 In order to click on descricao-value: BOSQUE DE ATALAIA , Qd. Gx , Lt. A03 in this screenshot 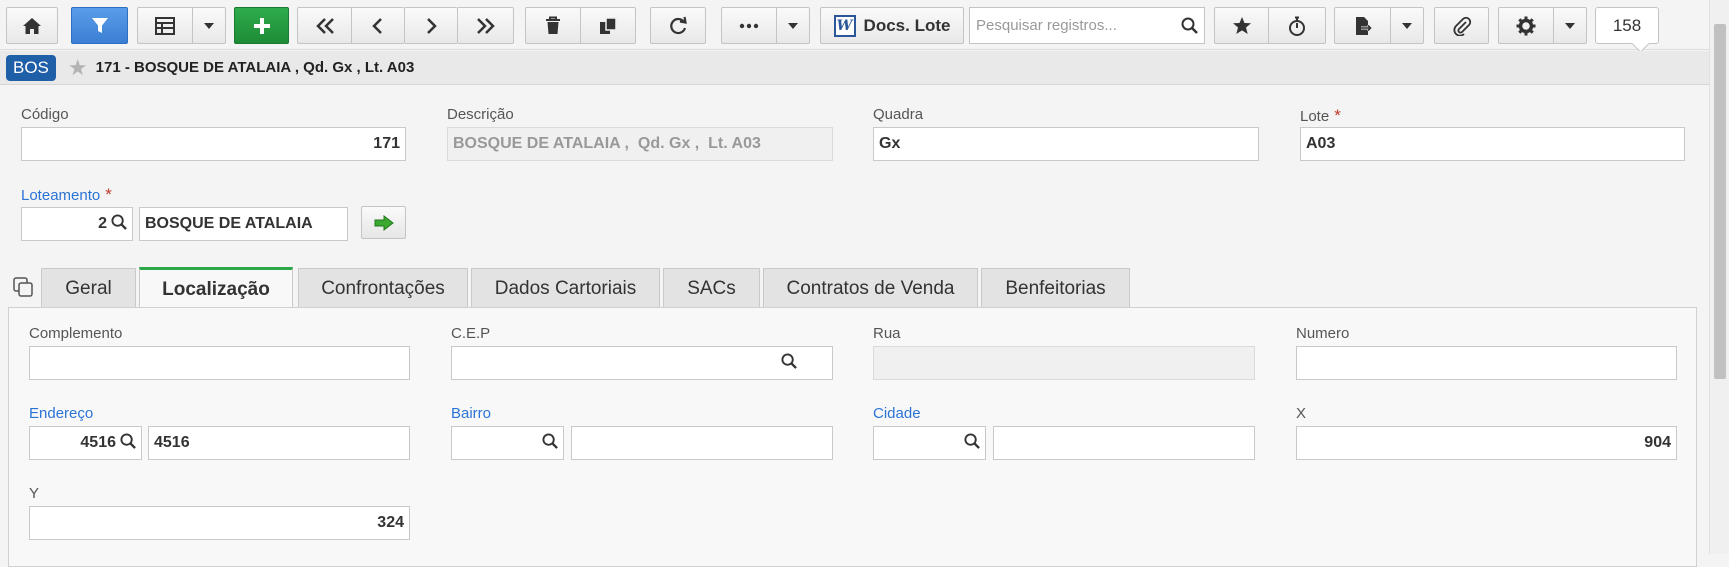, I will do `click(607, 143)`.